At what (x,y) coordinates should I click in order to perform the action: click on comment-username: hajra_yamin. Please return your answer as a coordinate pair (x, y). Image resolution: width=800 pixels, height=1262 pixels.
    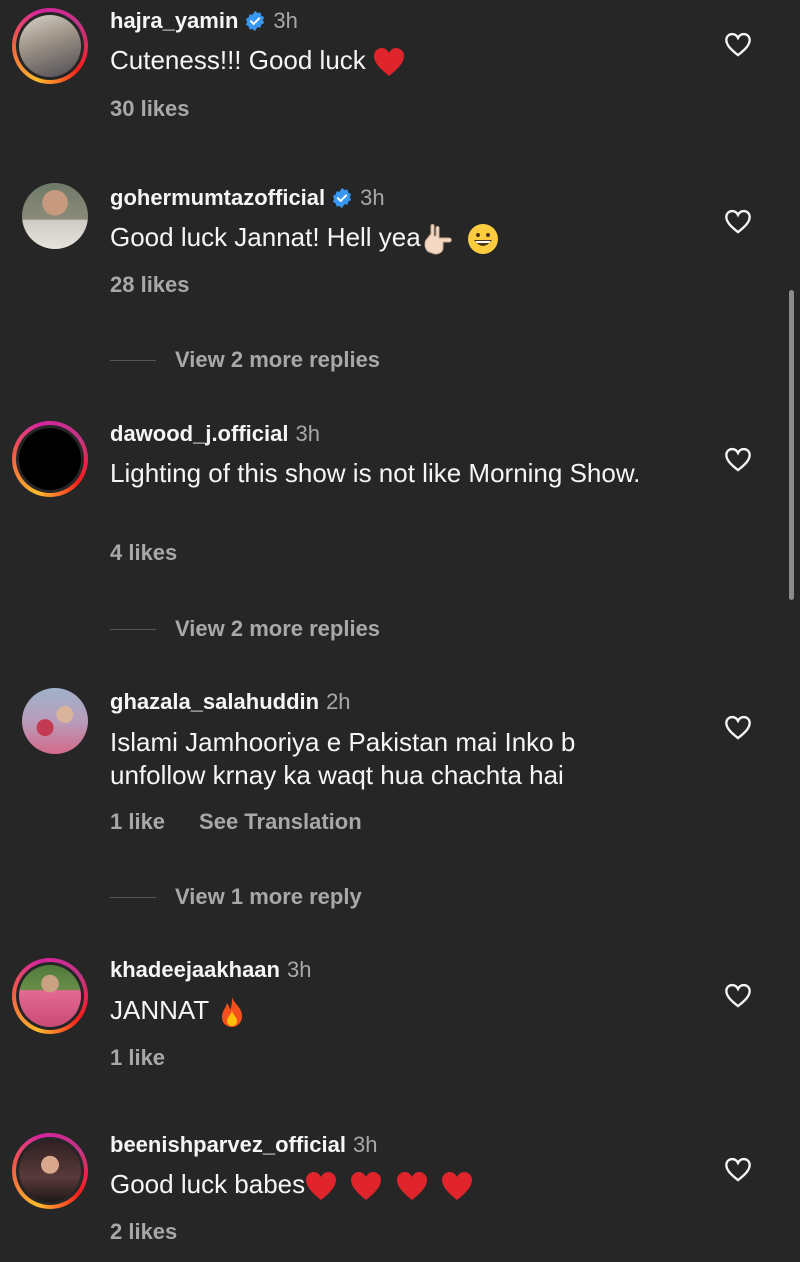
    Looking at the image, I should click on (174, 21).